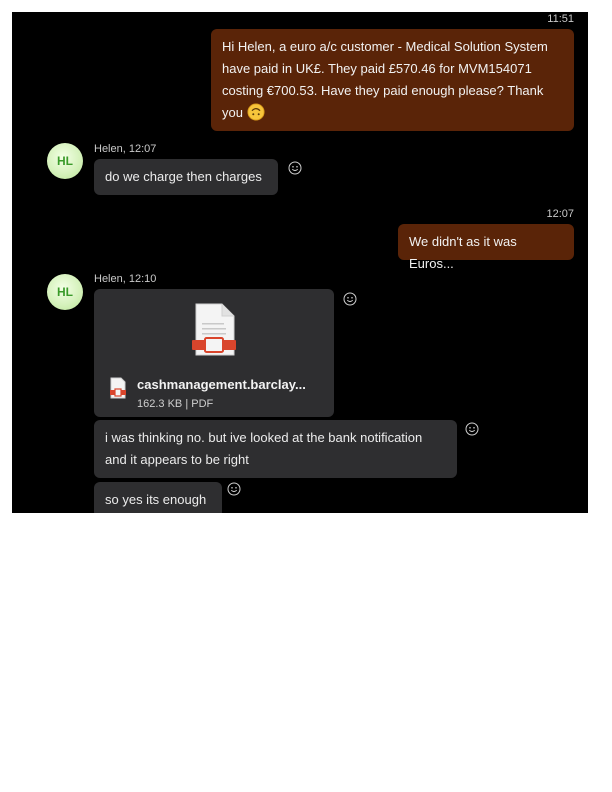  Describe the element at coordinates (392, 113) in the screenshot. I see `message-text-line: you` at that location.